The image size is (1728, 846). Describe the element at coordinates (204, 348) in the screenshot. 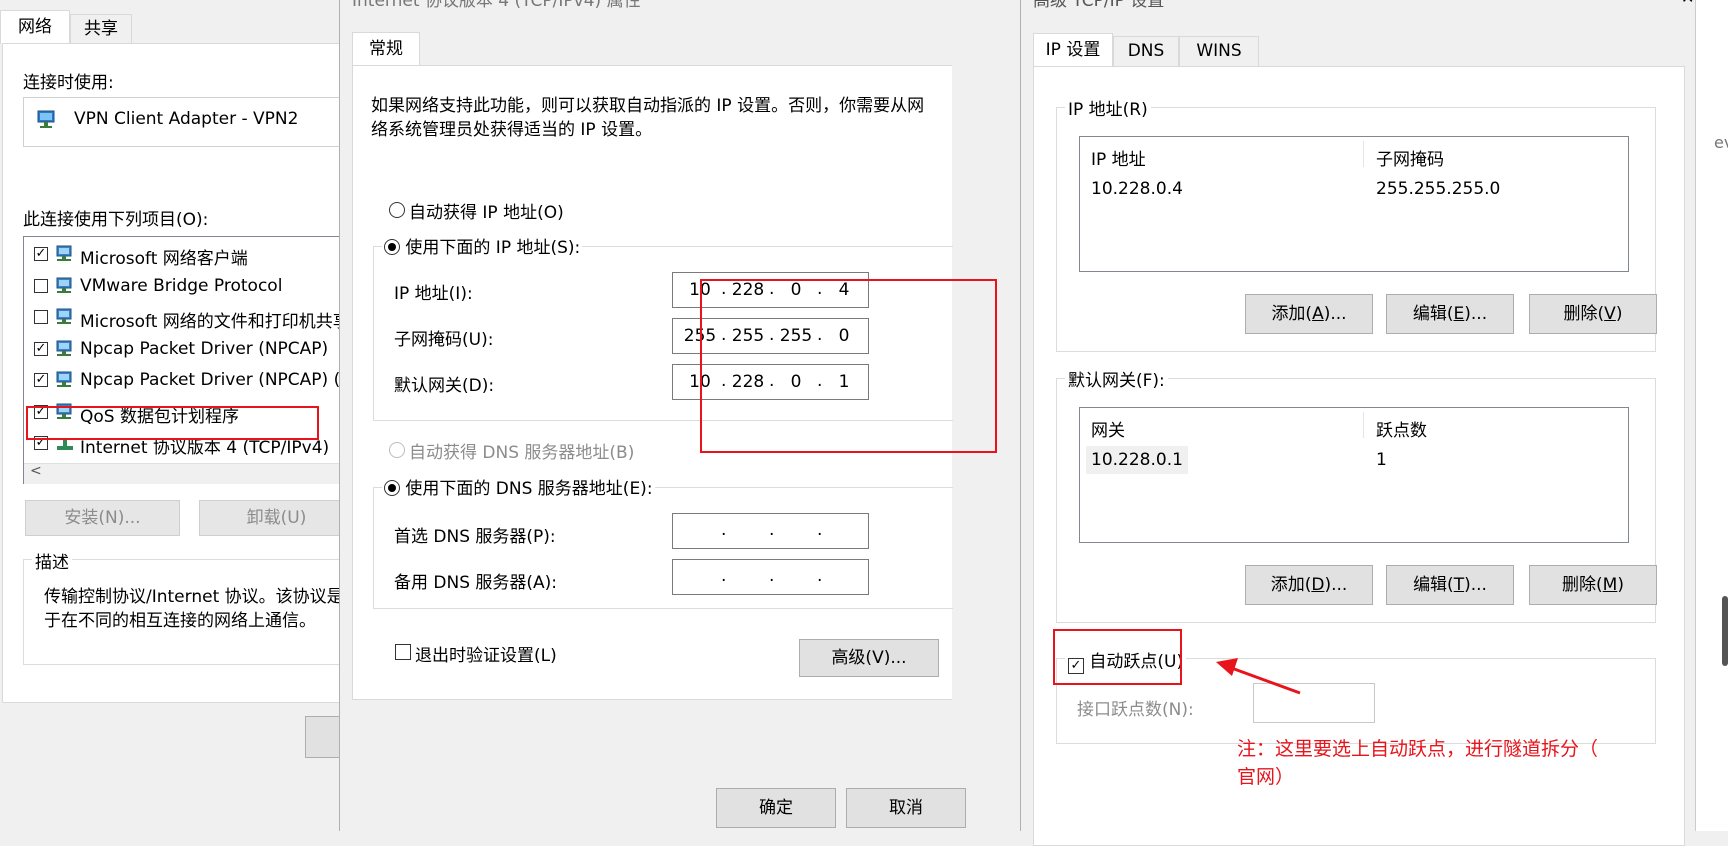

I see `item-label: Npcap Packet Driver (NPCAP)` at that location.